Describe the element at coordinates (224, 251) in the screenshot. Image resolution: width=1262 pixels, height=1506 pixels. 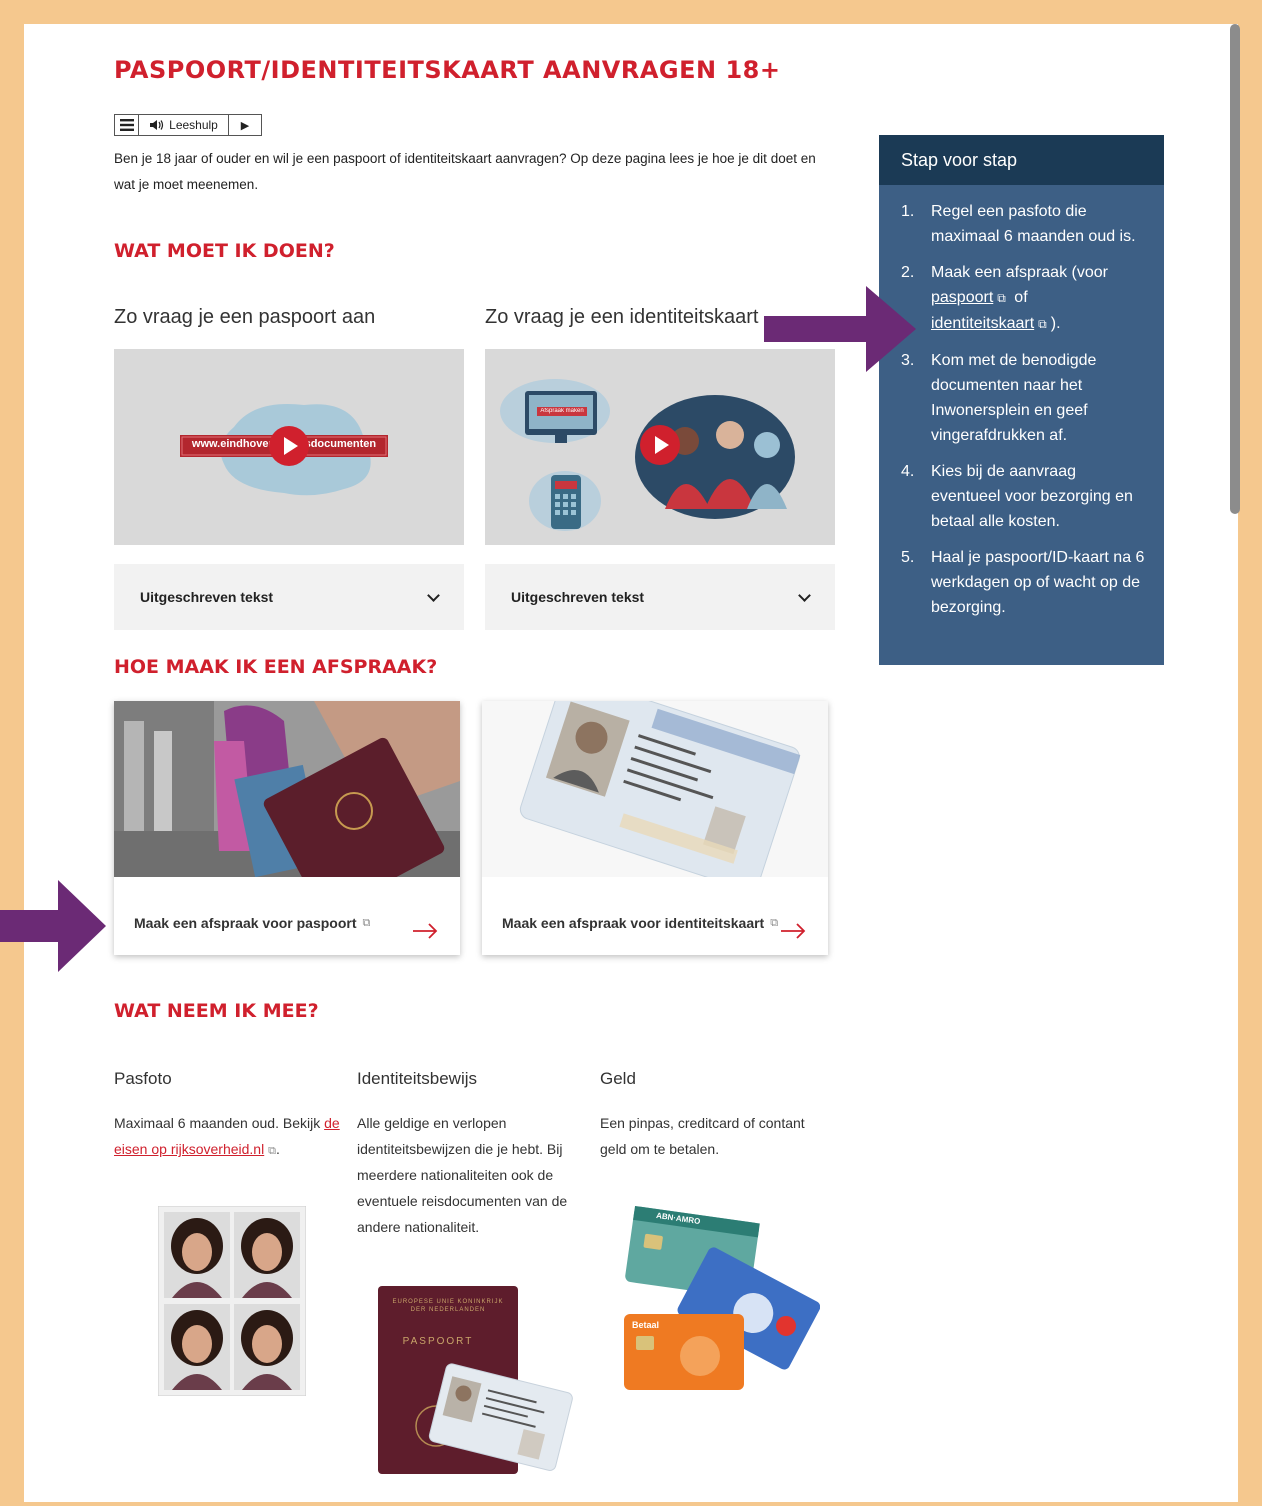
I see `heading-wat-moet-ik-doen: WAT MOET IK DOEN?` at that location.